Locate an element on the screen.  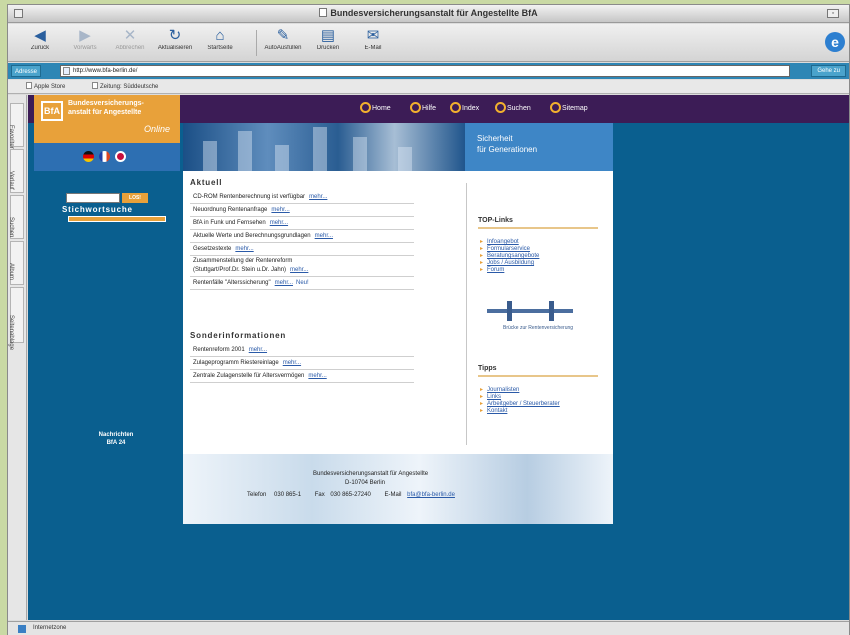
german-flag-icon is located at coordinates (88, 156).